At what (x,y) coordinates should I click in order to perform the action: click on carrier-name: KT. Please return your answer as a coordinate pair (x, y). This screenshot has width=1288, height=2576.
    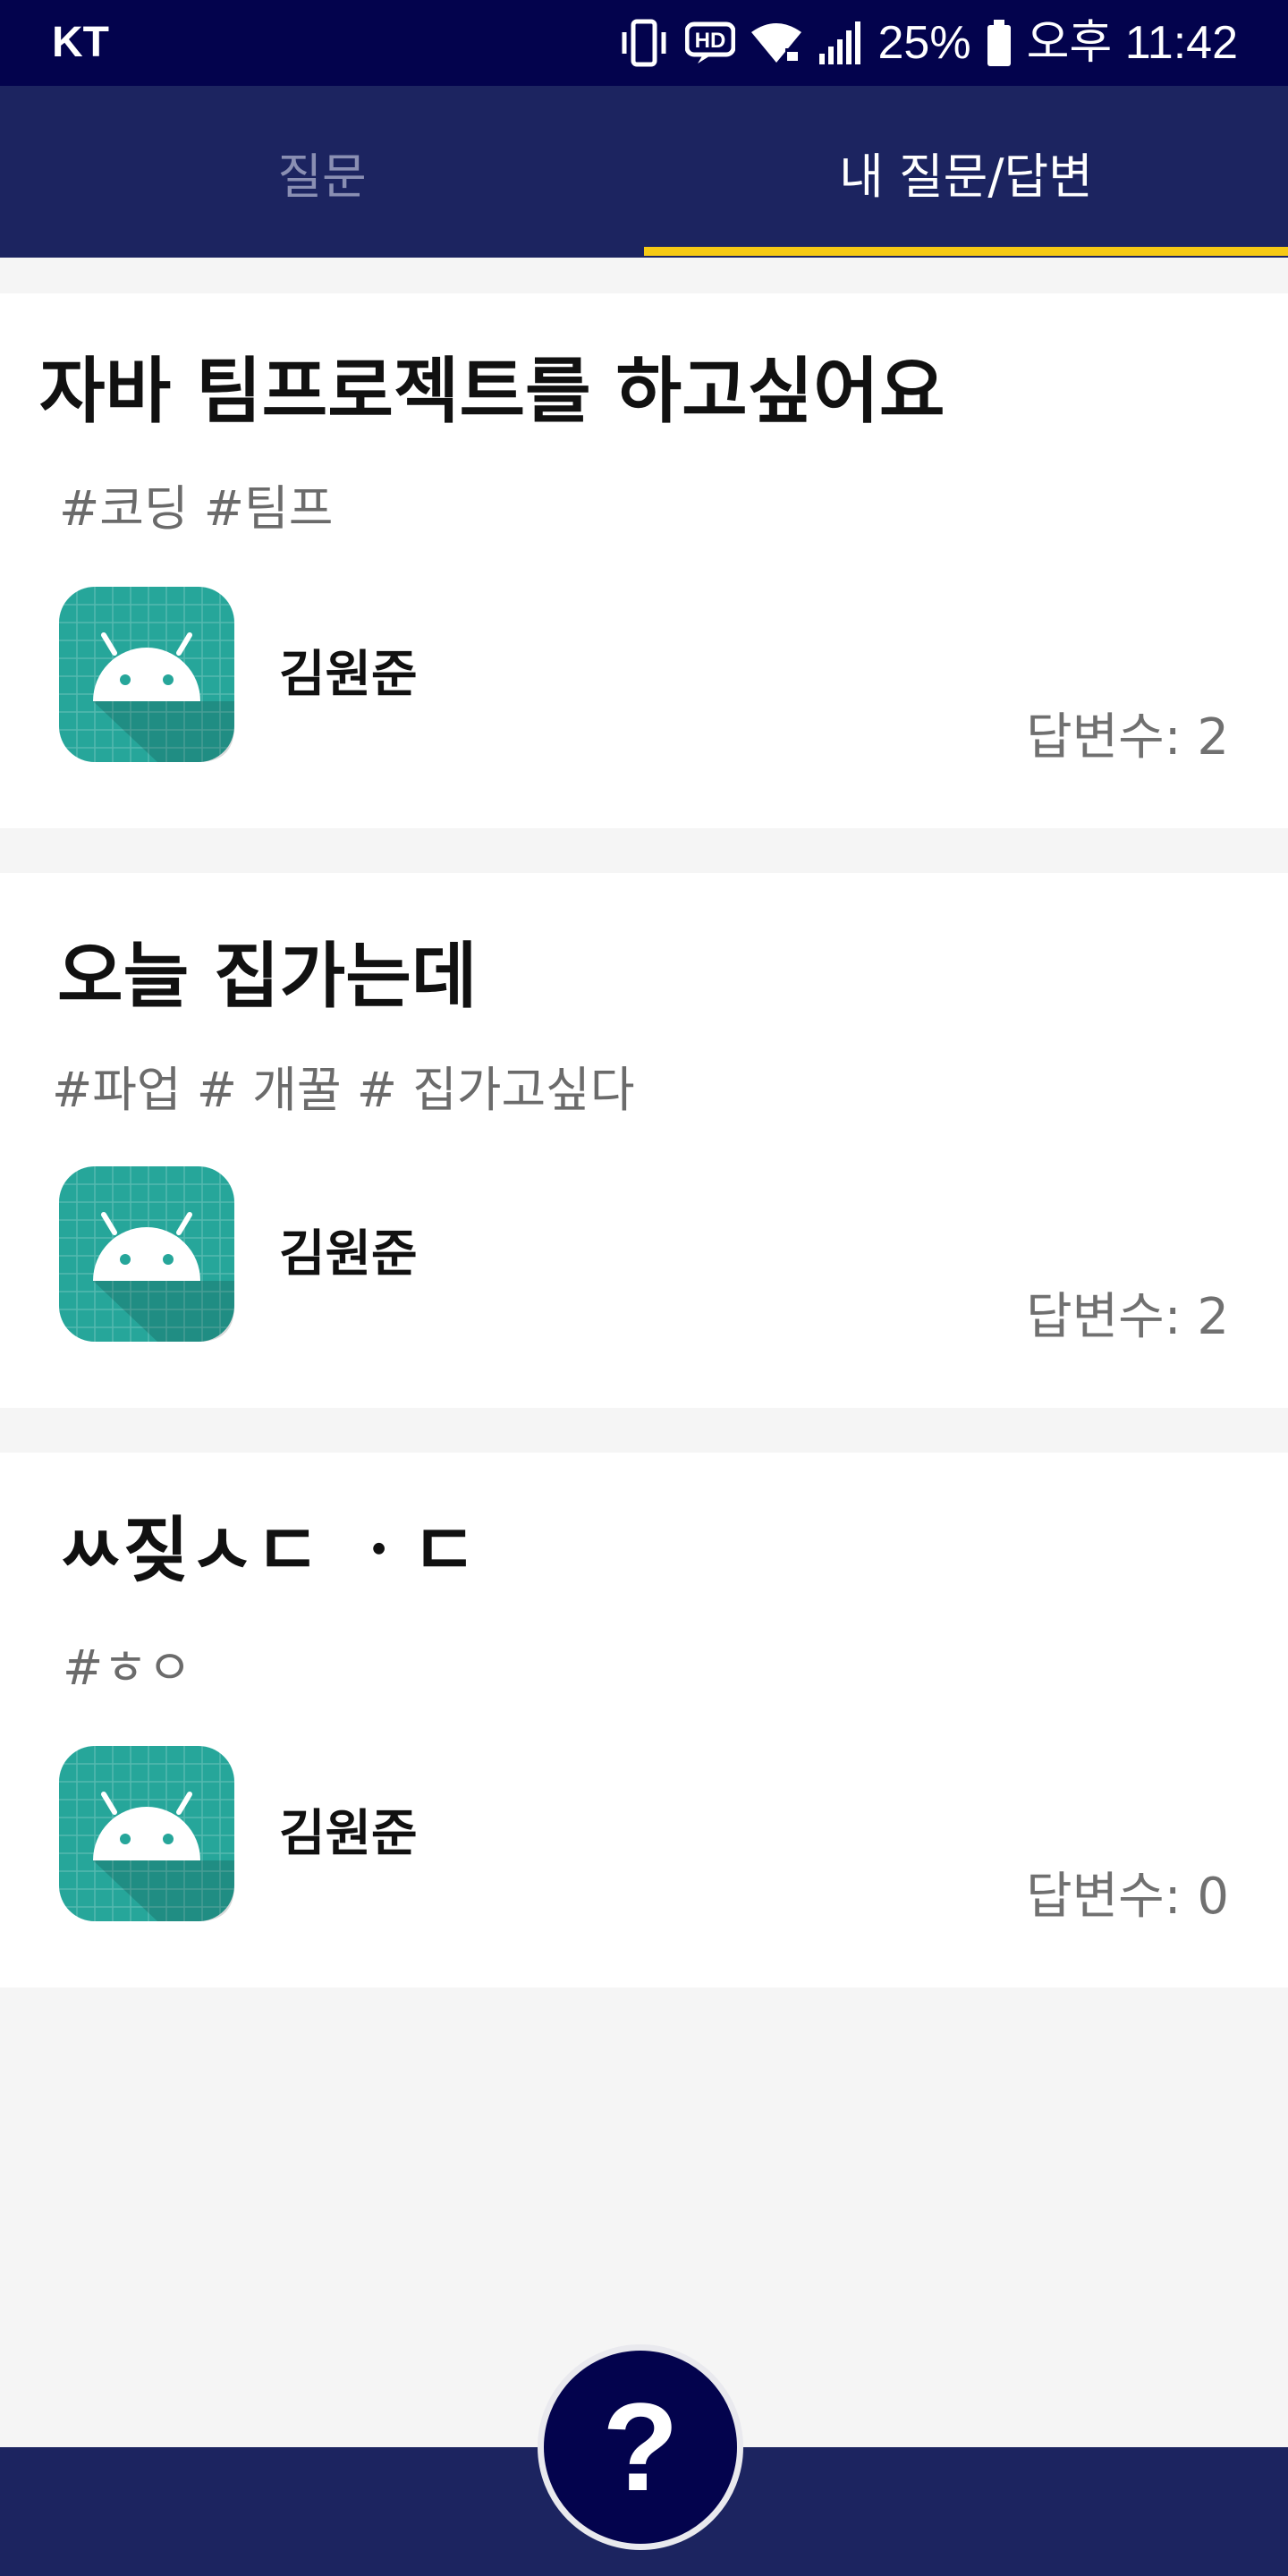
    Looking at the image, I should click on (80, 42).